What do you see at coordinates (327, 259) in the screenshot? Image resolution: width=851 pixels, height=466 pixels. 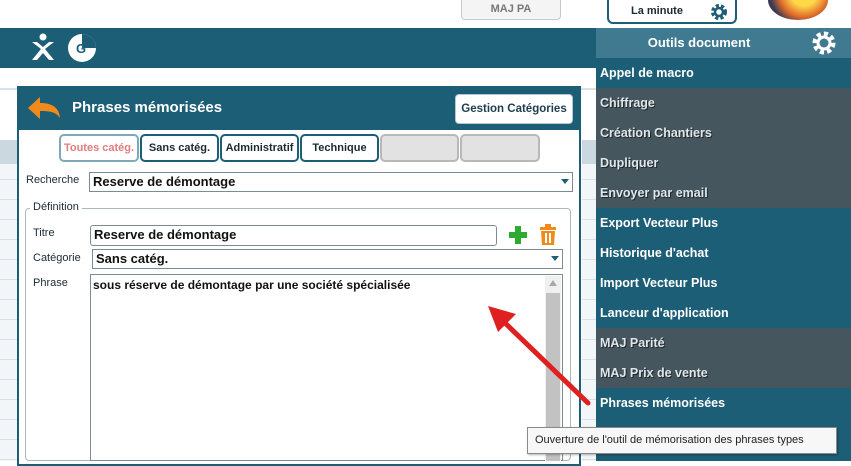 I see `categorie-select: Sans catég.` at bounding box center [327, 259].